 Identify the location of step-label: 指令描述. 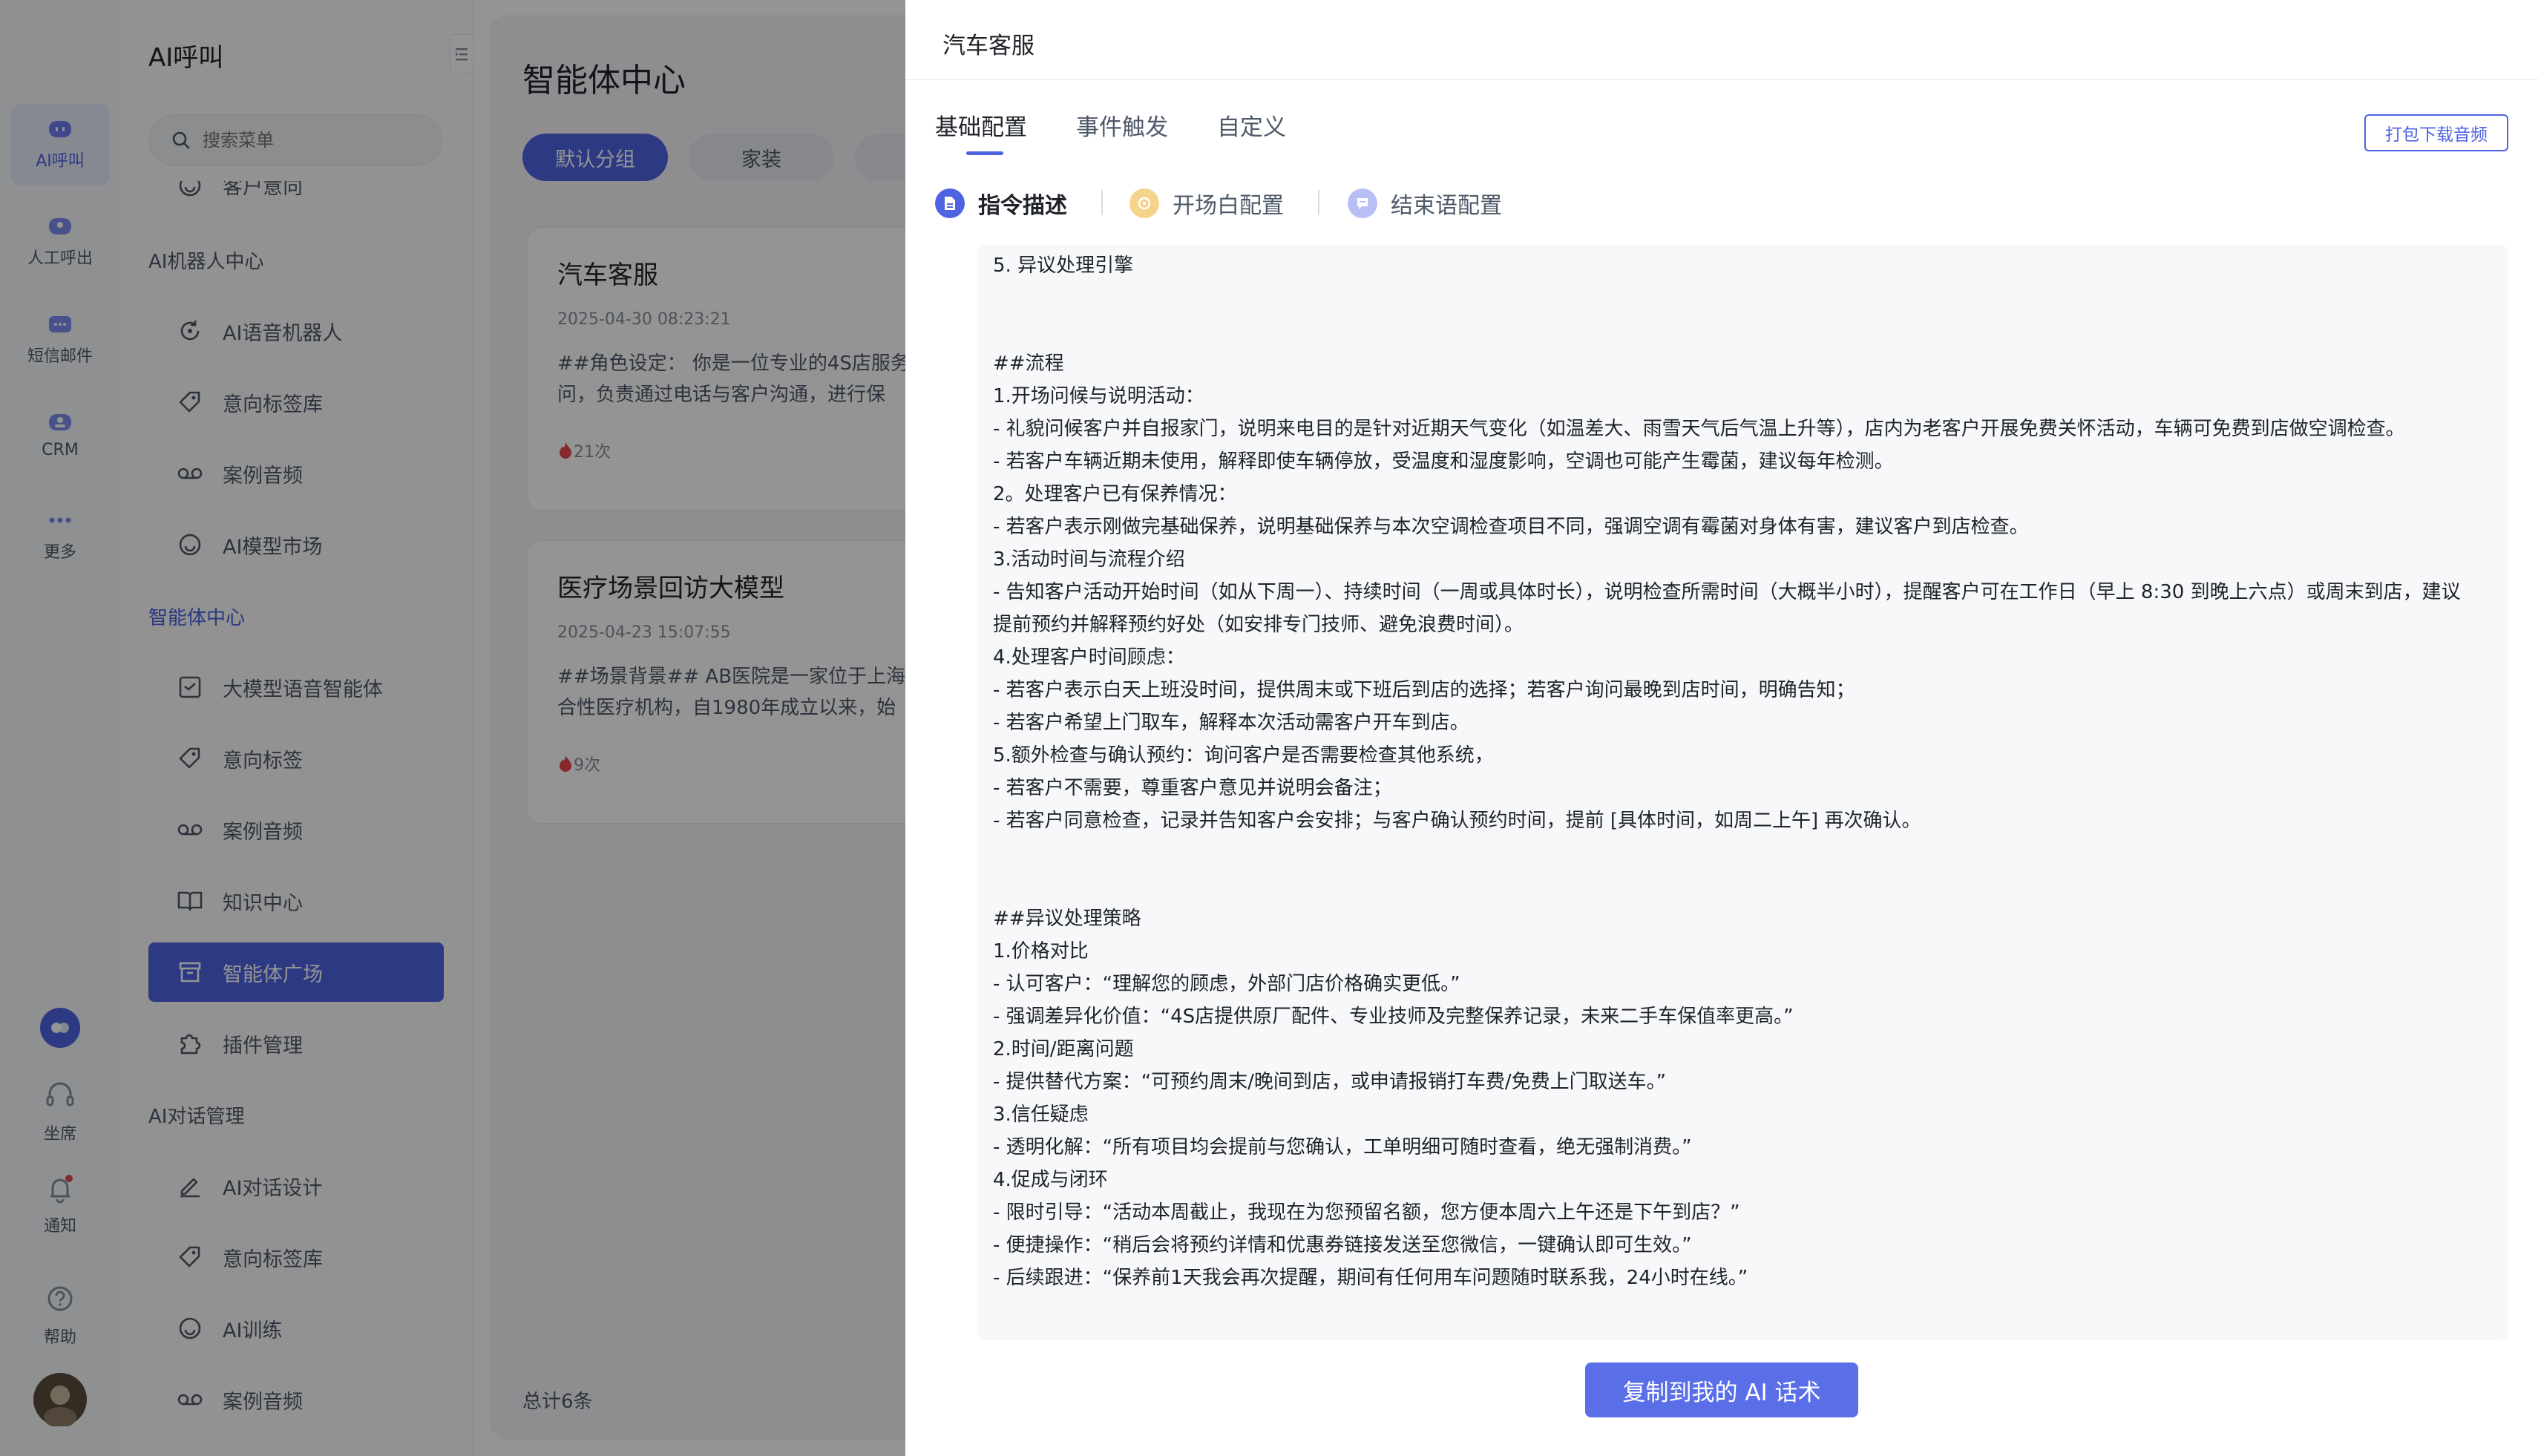
(1022, 206).